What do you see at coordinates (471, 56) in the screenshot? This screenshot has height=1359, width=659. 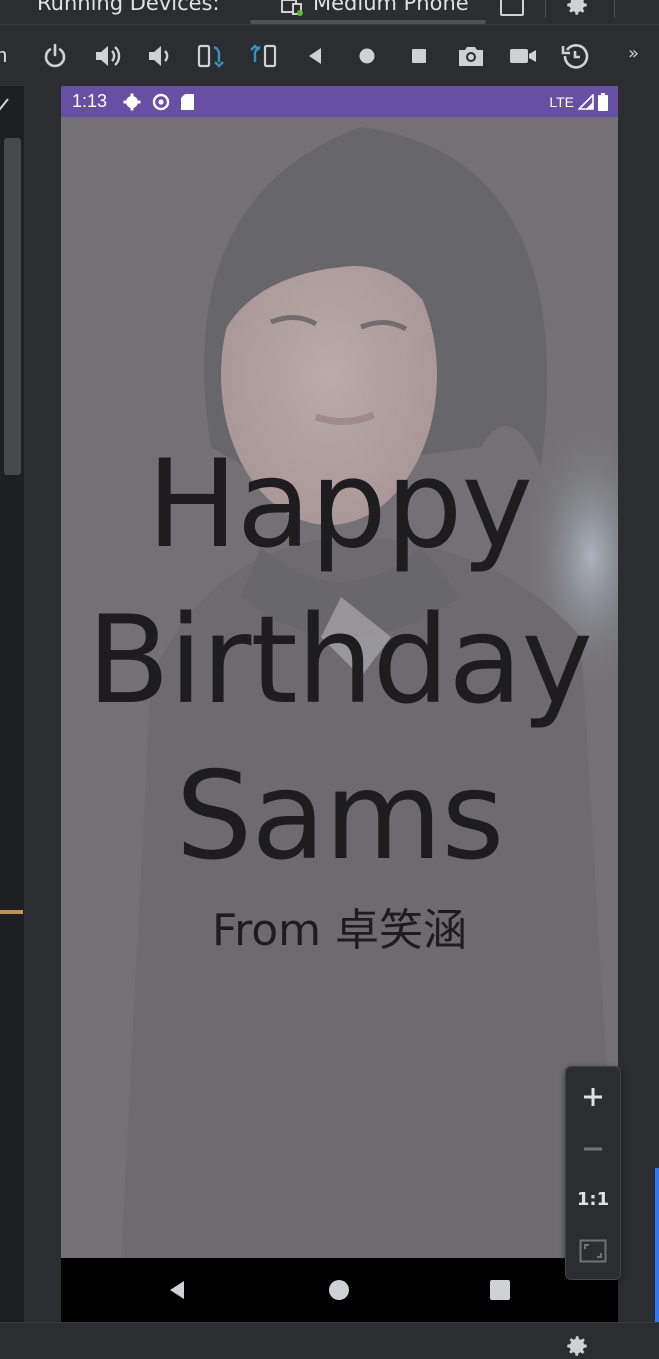 I see `camera-icon` at bounding box center [471, 56].